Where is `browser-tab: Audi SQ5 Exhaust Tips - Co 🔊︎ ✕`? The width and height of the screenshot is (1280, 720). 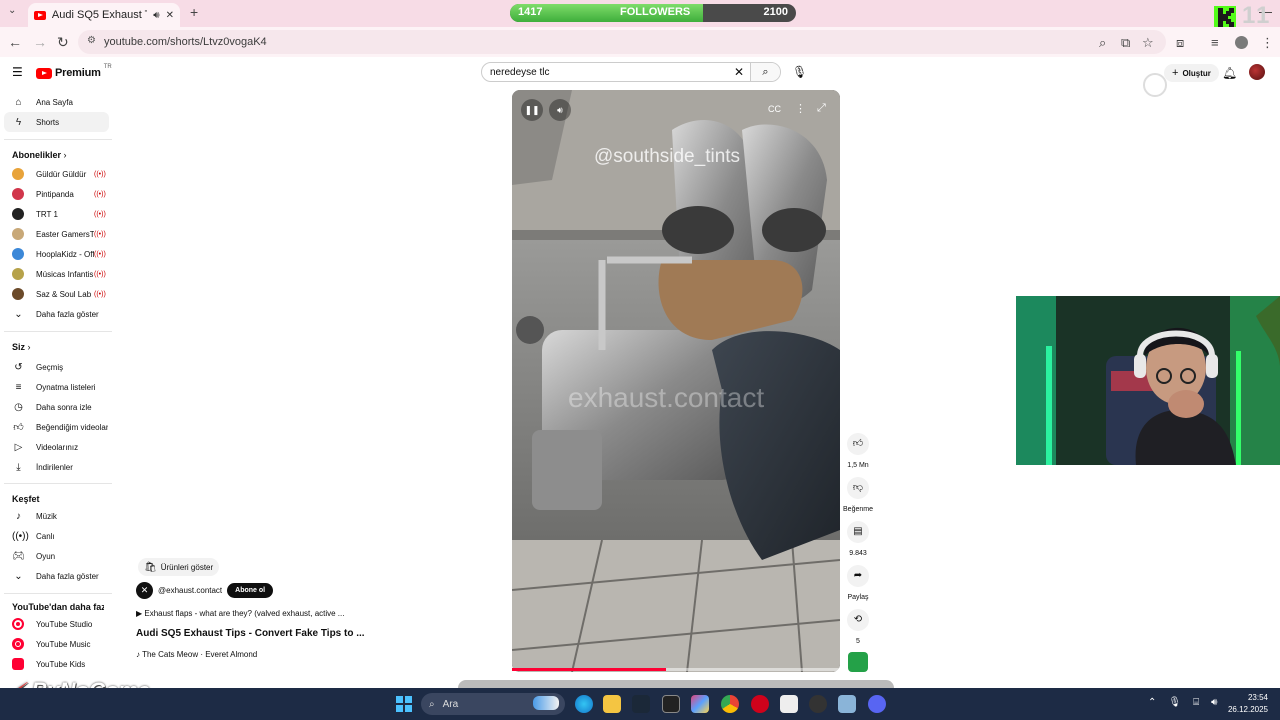 browser-tab: Audi SQ5 Exhaust Tips - Co 🔊︎ ✕ is located at coordinates (104, 15).